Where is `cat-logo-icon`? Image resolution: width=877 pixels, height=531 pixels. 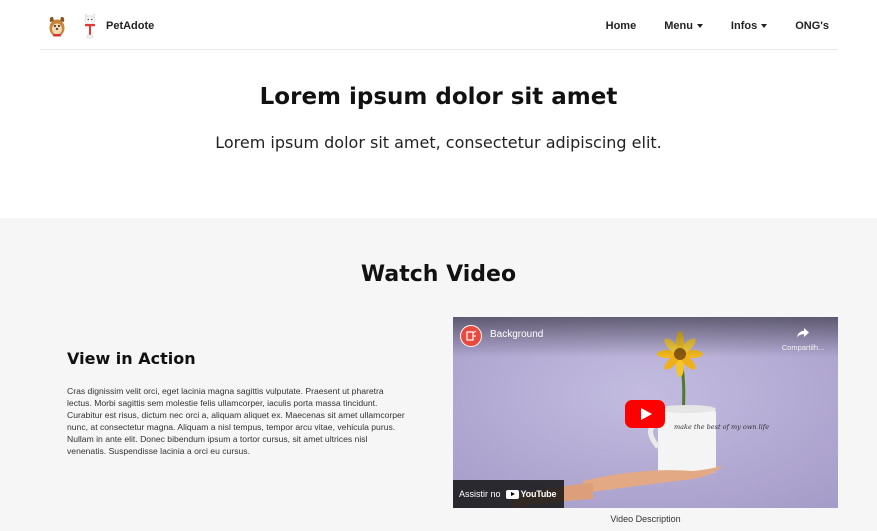
cat-logo-icon is located at coordinates (90, 26).